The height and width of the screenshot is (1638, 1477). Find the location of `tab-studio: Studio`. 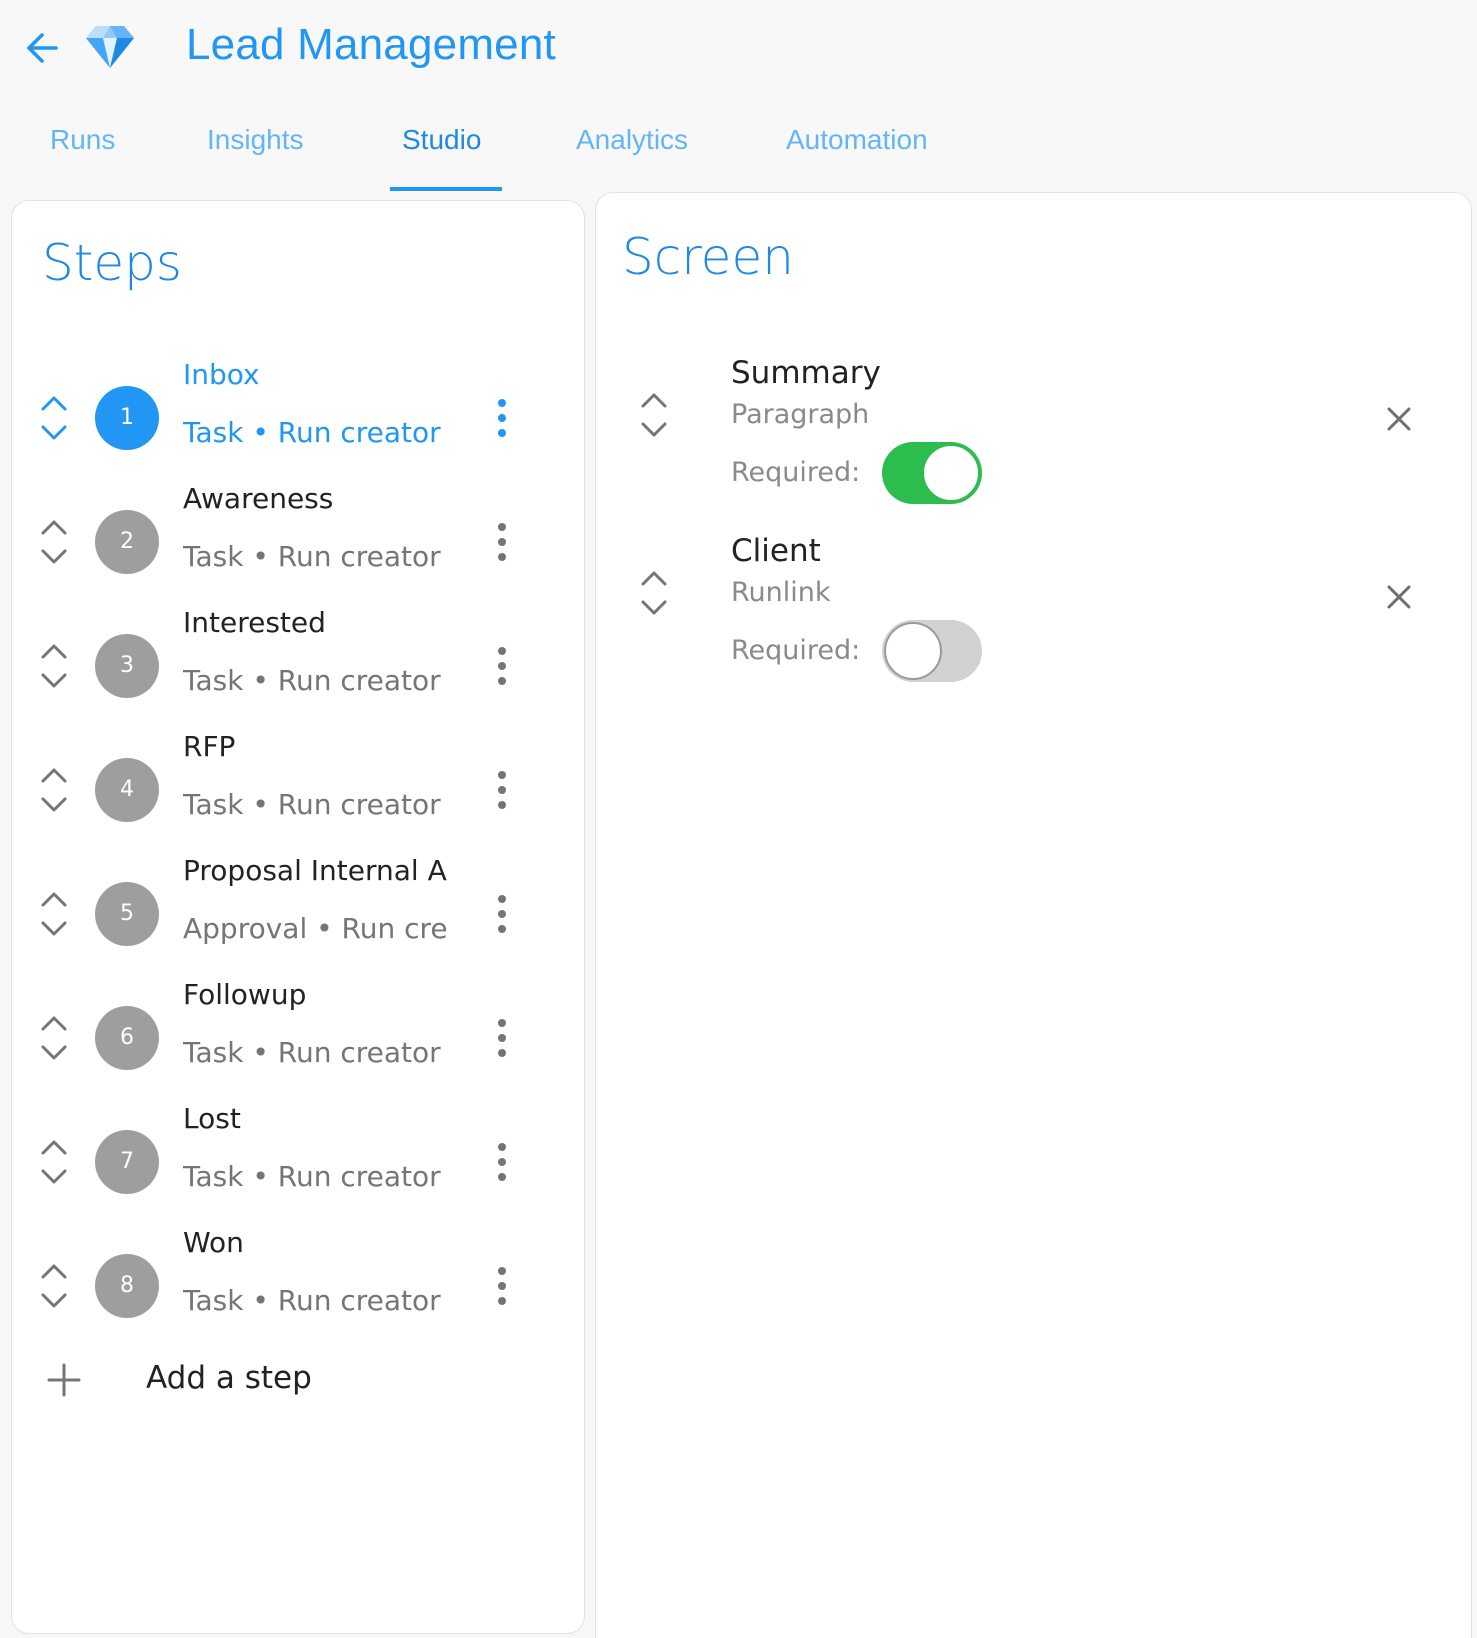

tab-studio: Studio is located at coordinates (441, 140).